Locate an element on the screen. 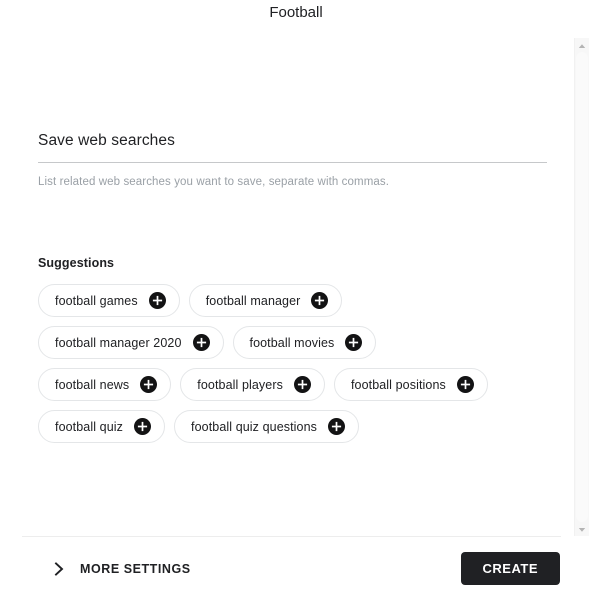 Image resolution: width=592 pixels, height=600 pixels. suggestion-chip-label: football movies is located at coordinates (292, 342).